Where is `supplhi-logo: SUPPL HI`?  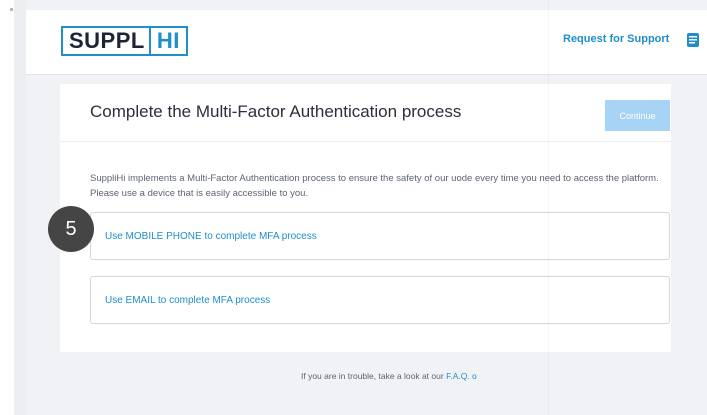 supplhi-logo: SUPPL HI is located at coordinates (124, 41).